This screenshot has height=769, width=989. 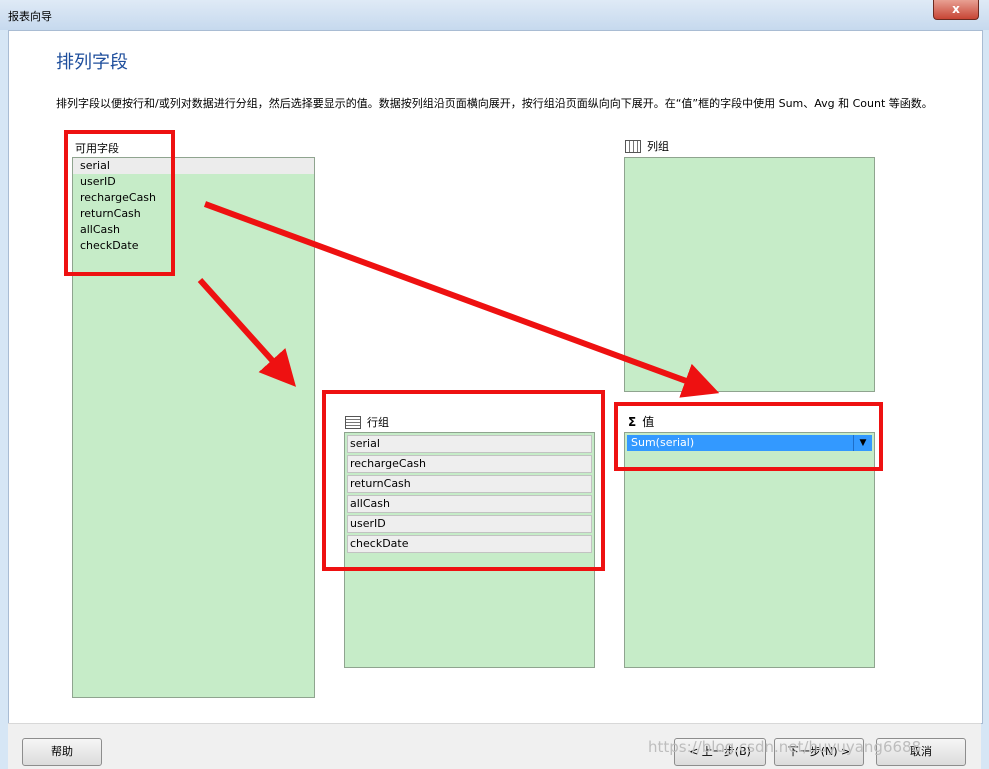 I want to click on annotation-box-rows, so click(x=463, y=480).